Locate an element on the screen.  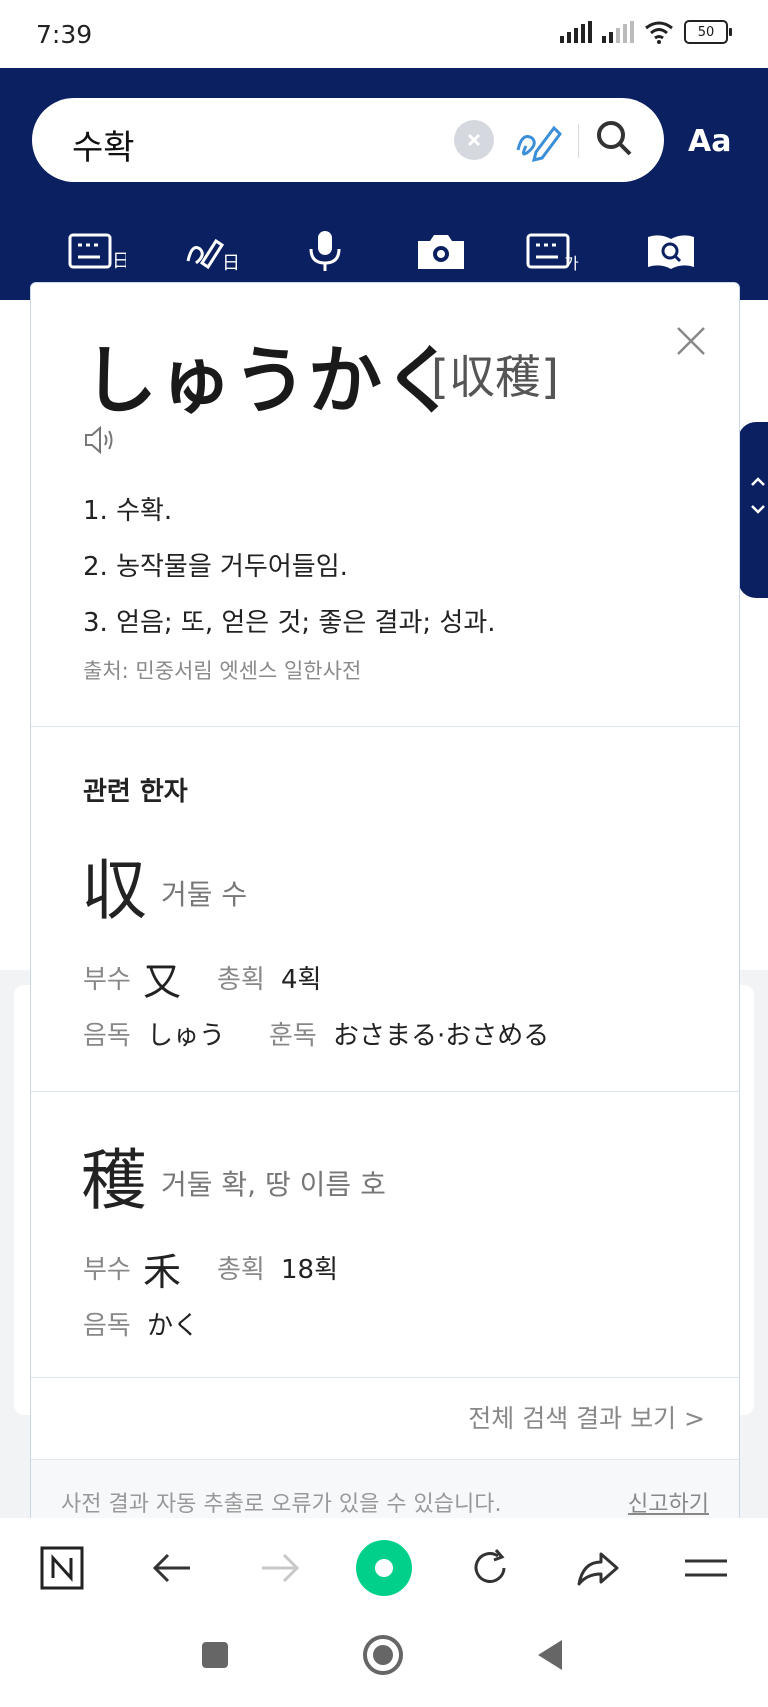
error-notice: 사전 결과 자동 추출로 오류가 있을 수 있습니다. is located at coordinates (281, 1504).